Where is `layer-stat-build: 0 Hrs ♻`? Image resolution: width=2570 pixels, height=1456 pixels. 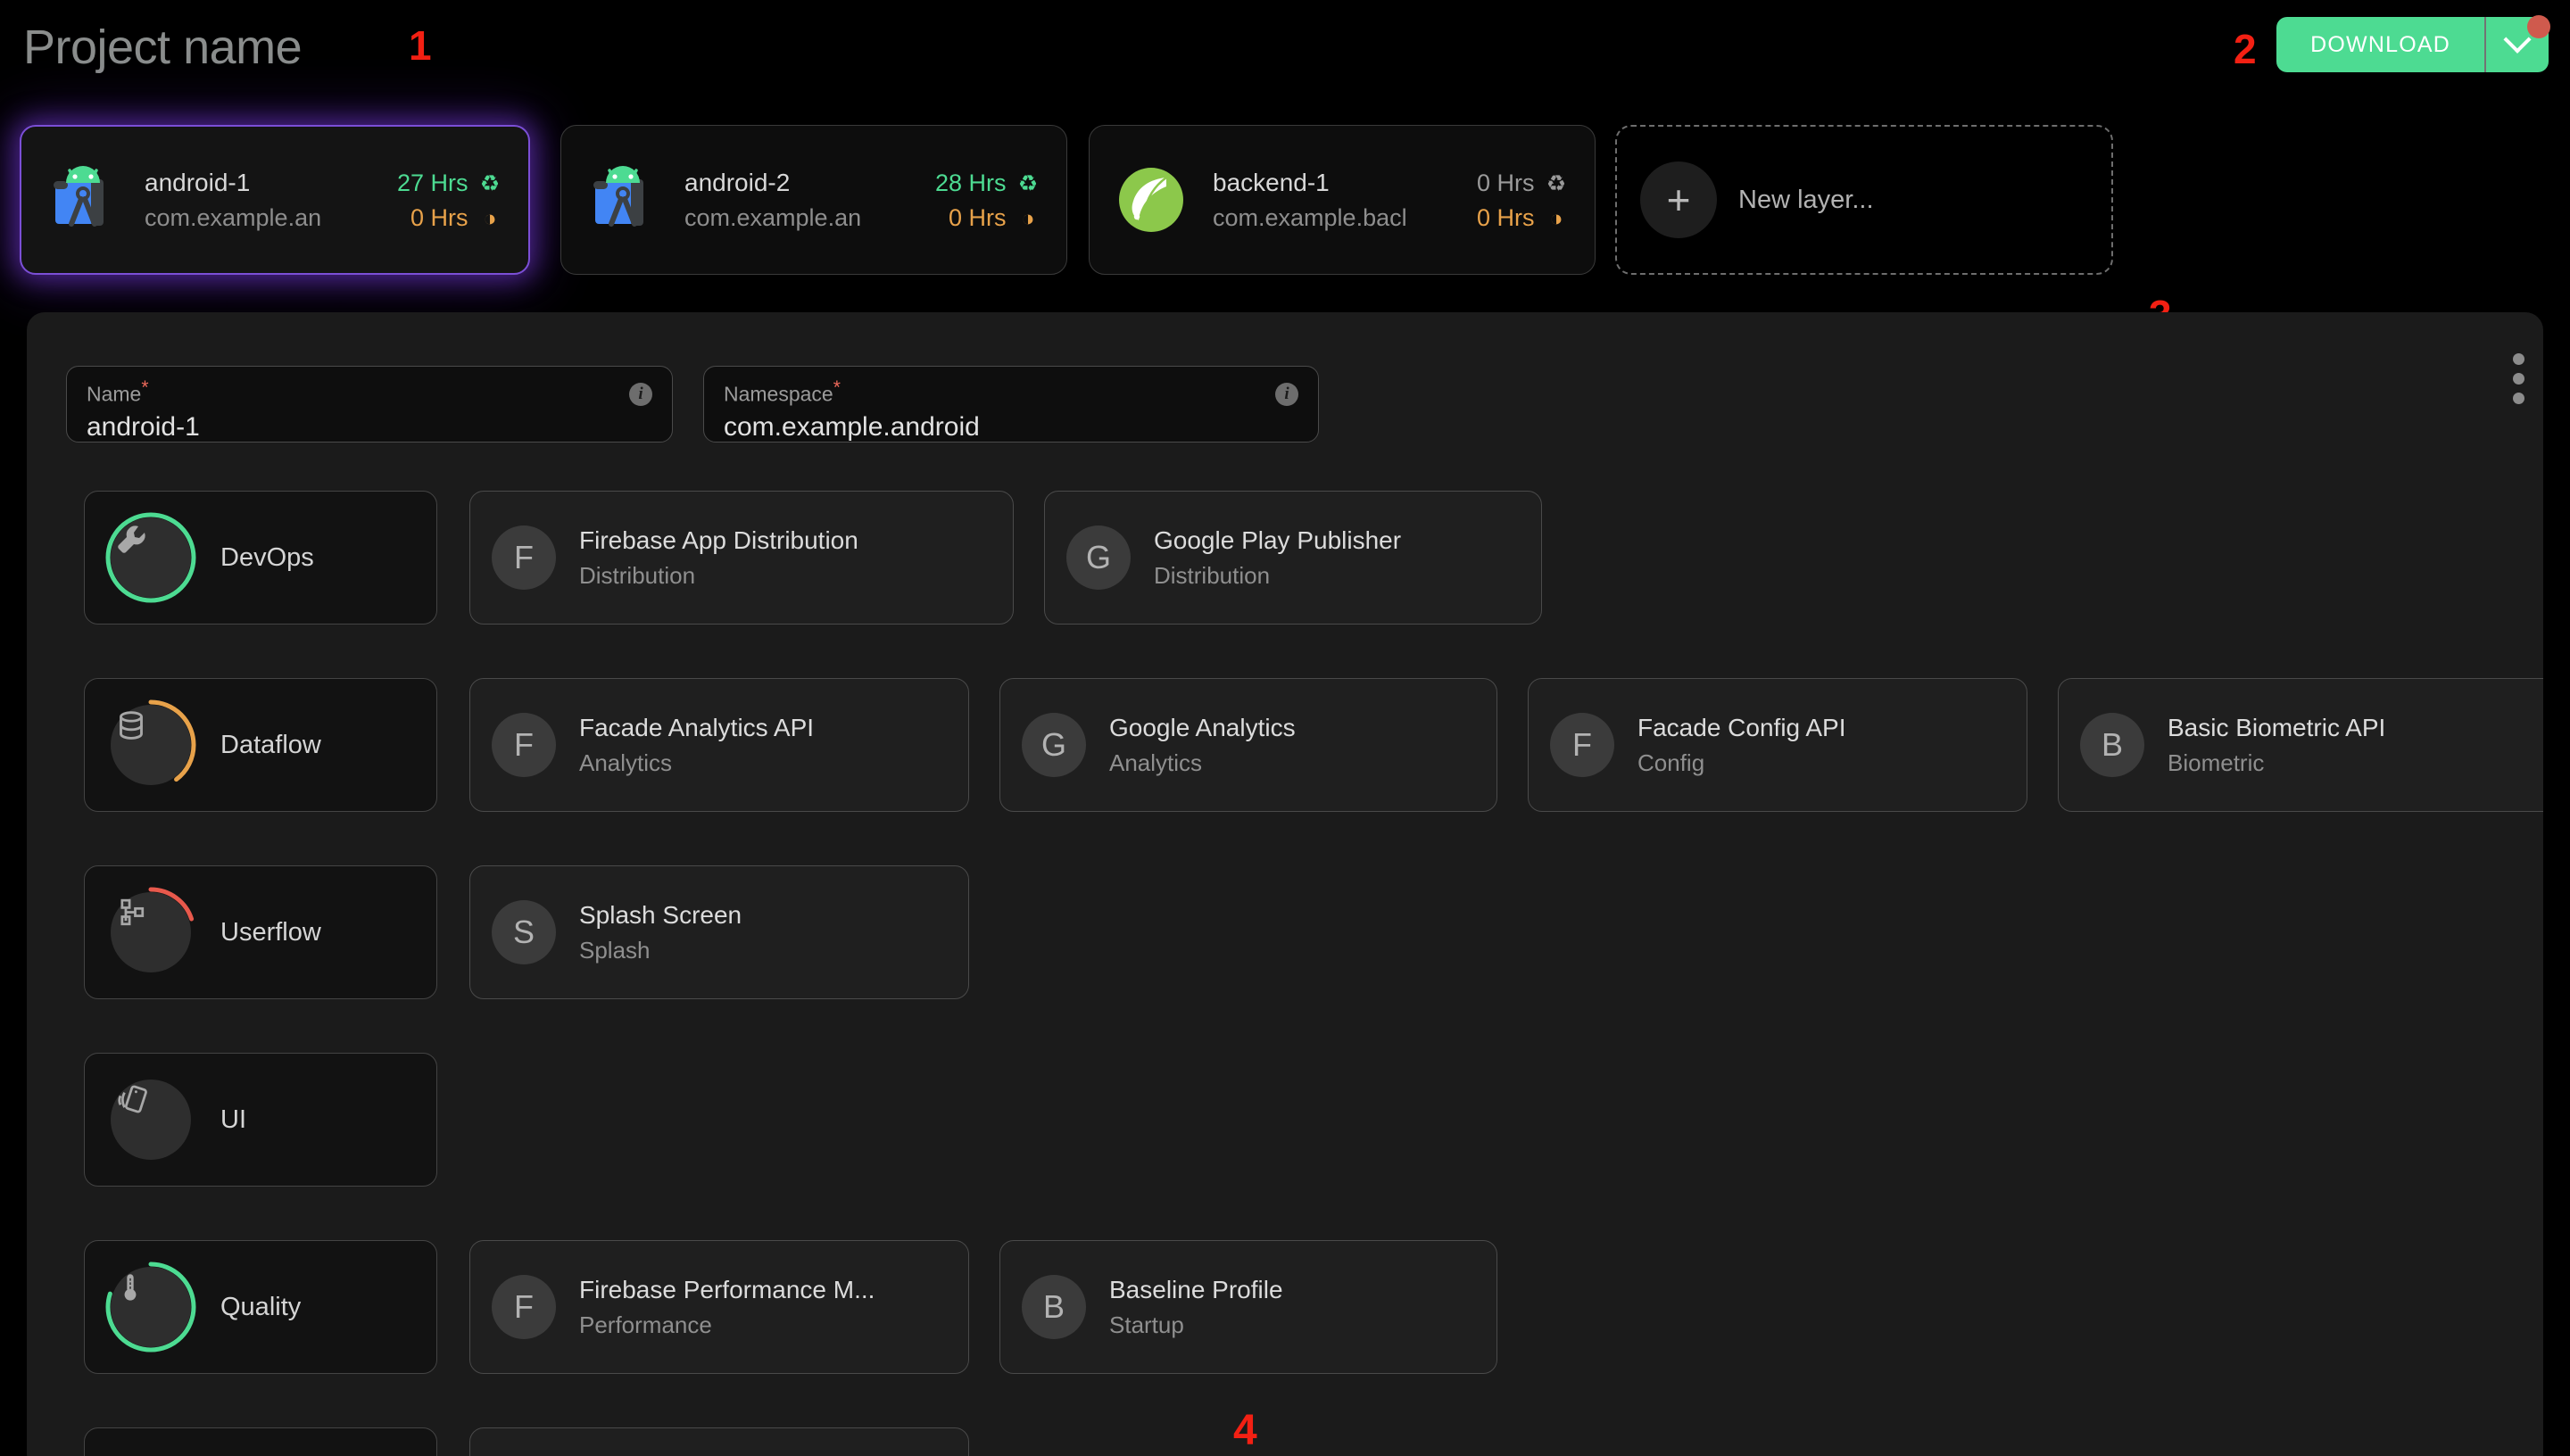
layer-stat-build: 0 Hrs ♻ is located at coordinates (1524, 184).